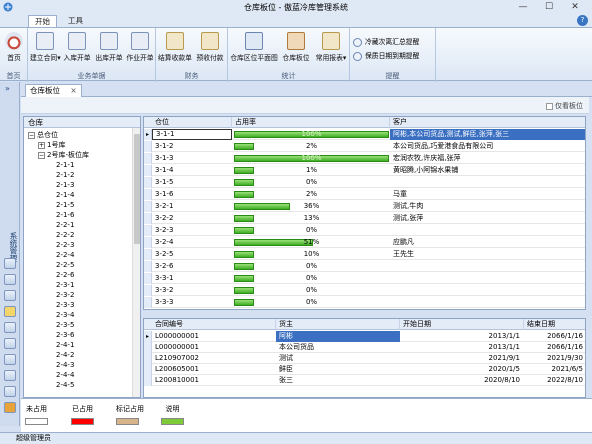 This screenshot has width=592, height=444. Describe the element at coordinates (364, 182) in the screenshot. I see `table-row: 3-1-5 0%` at that location.